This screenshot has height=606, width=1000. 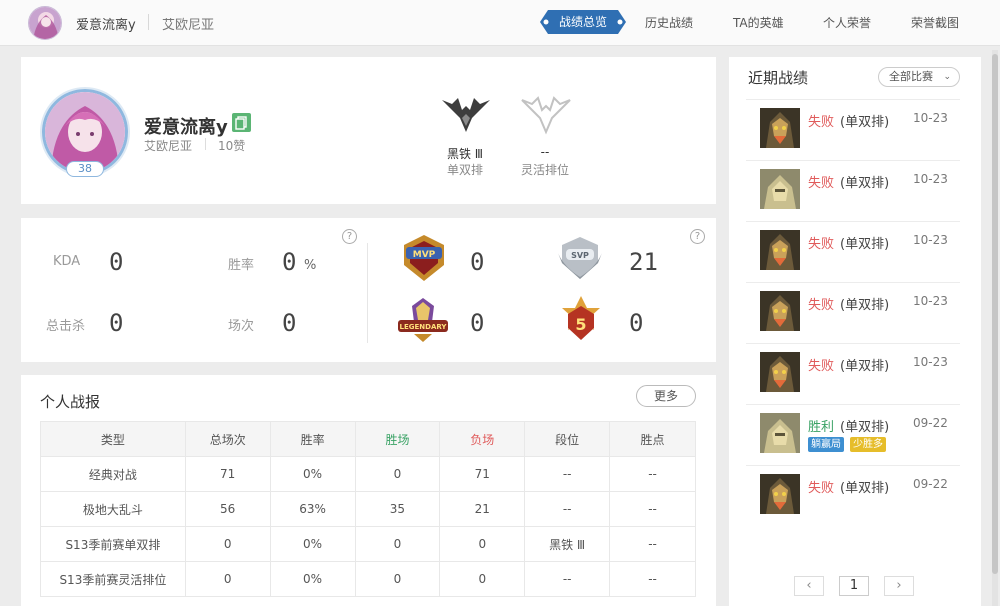 I want to click on svp-count: 21, so click(x=643, y=262).